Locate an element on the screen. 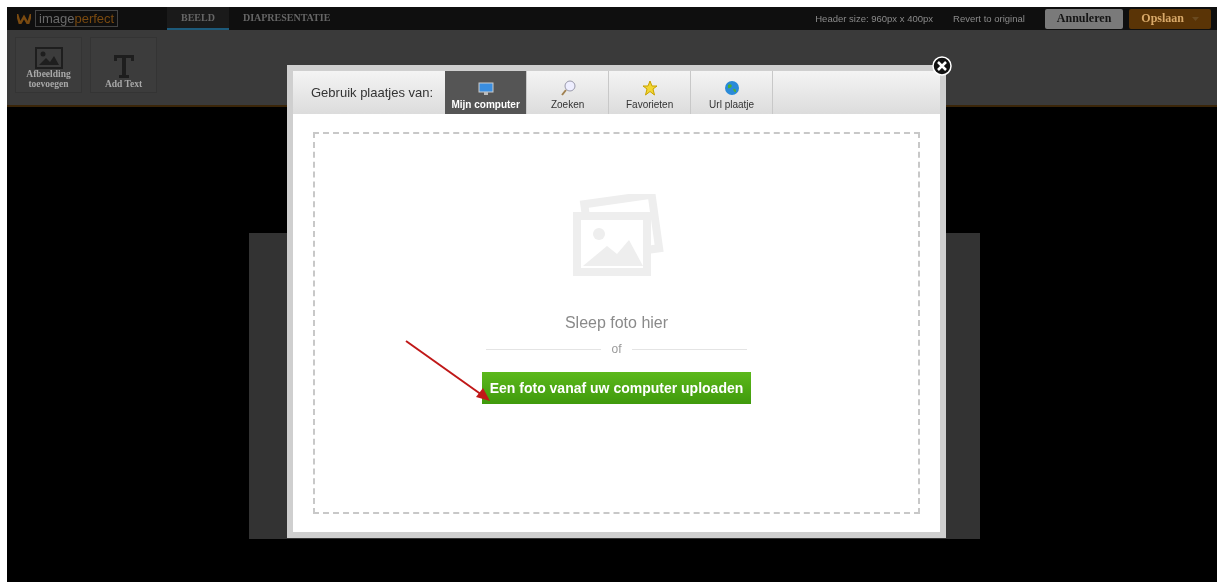 Image resolution: width=1217 pixels, height=582 pixels. upload-button: Een foto vanaf uw computer uploaden is located at coordinates (616, 388).